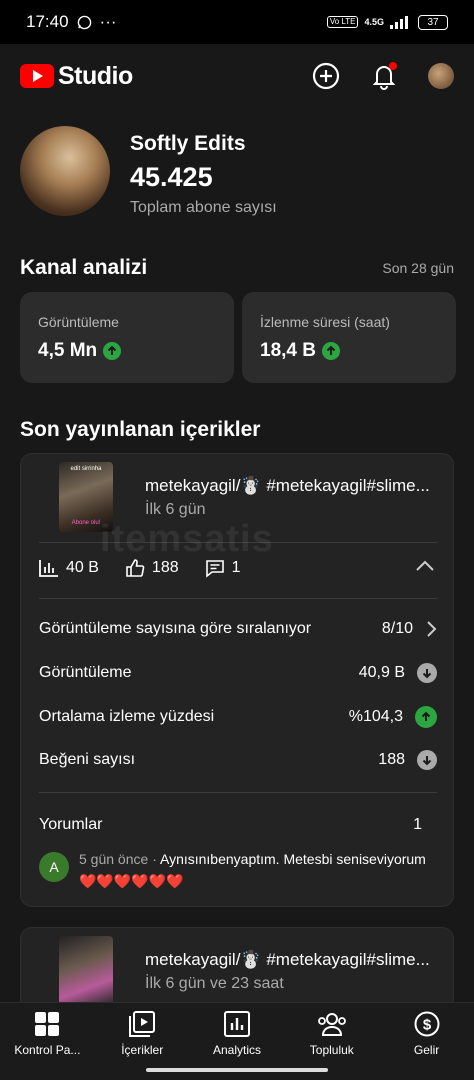 The height and width of the screenshot is (1080, 474). What do you see at coordinates (203, 207) in the screenshot?
I see `subscriber-label: Toplam abone sayısı` at bounding box center [203, 207].